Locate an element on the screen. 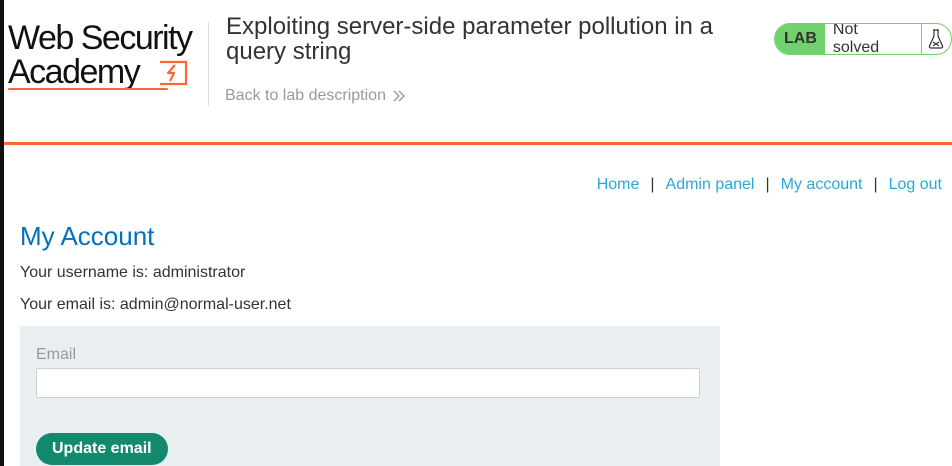 The image size is (952, 466). logo-line-1: Web Security is located at coordinates (100, 38).